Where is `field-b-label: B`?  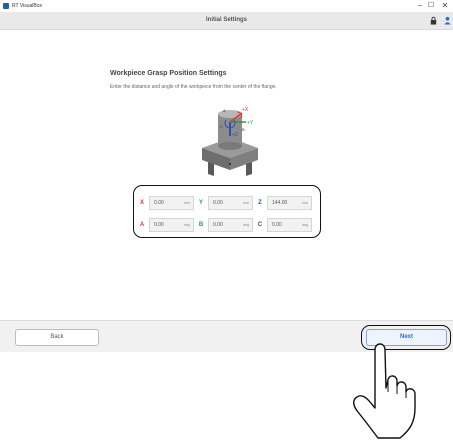 field-b-label: B is located at coordinates (201, 225).